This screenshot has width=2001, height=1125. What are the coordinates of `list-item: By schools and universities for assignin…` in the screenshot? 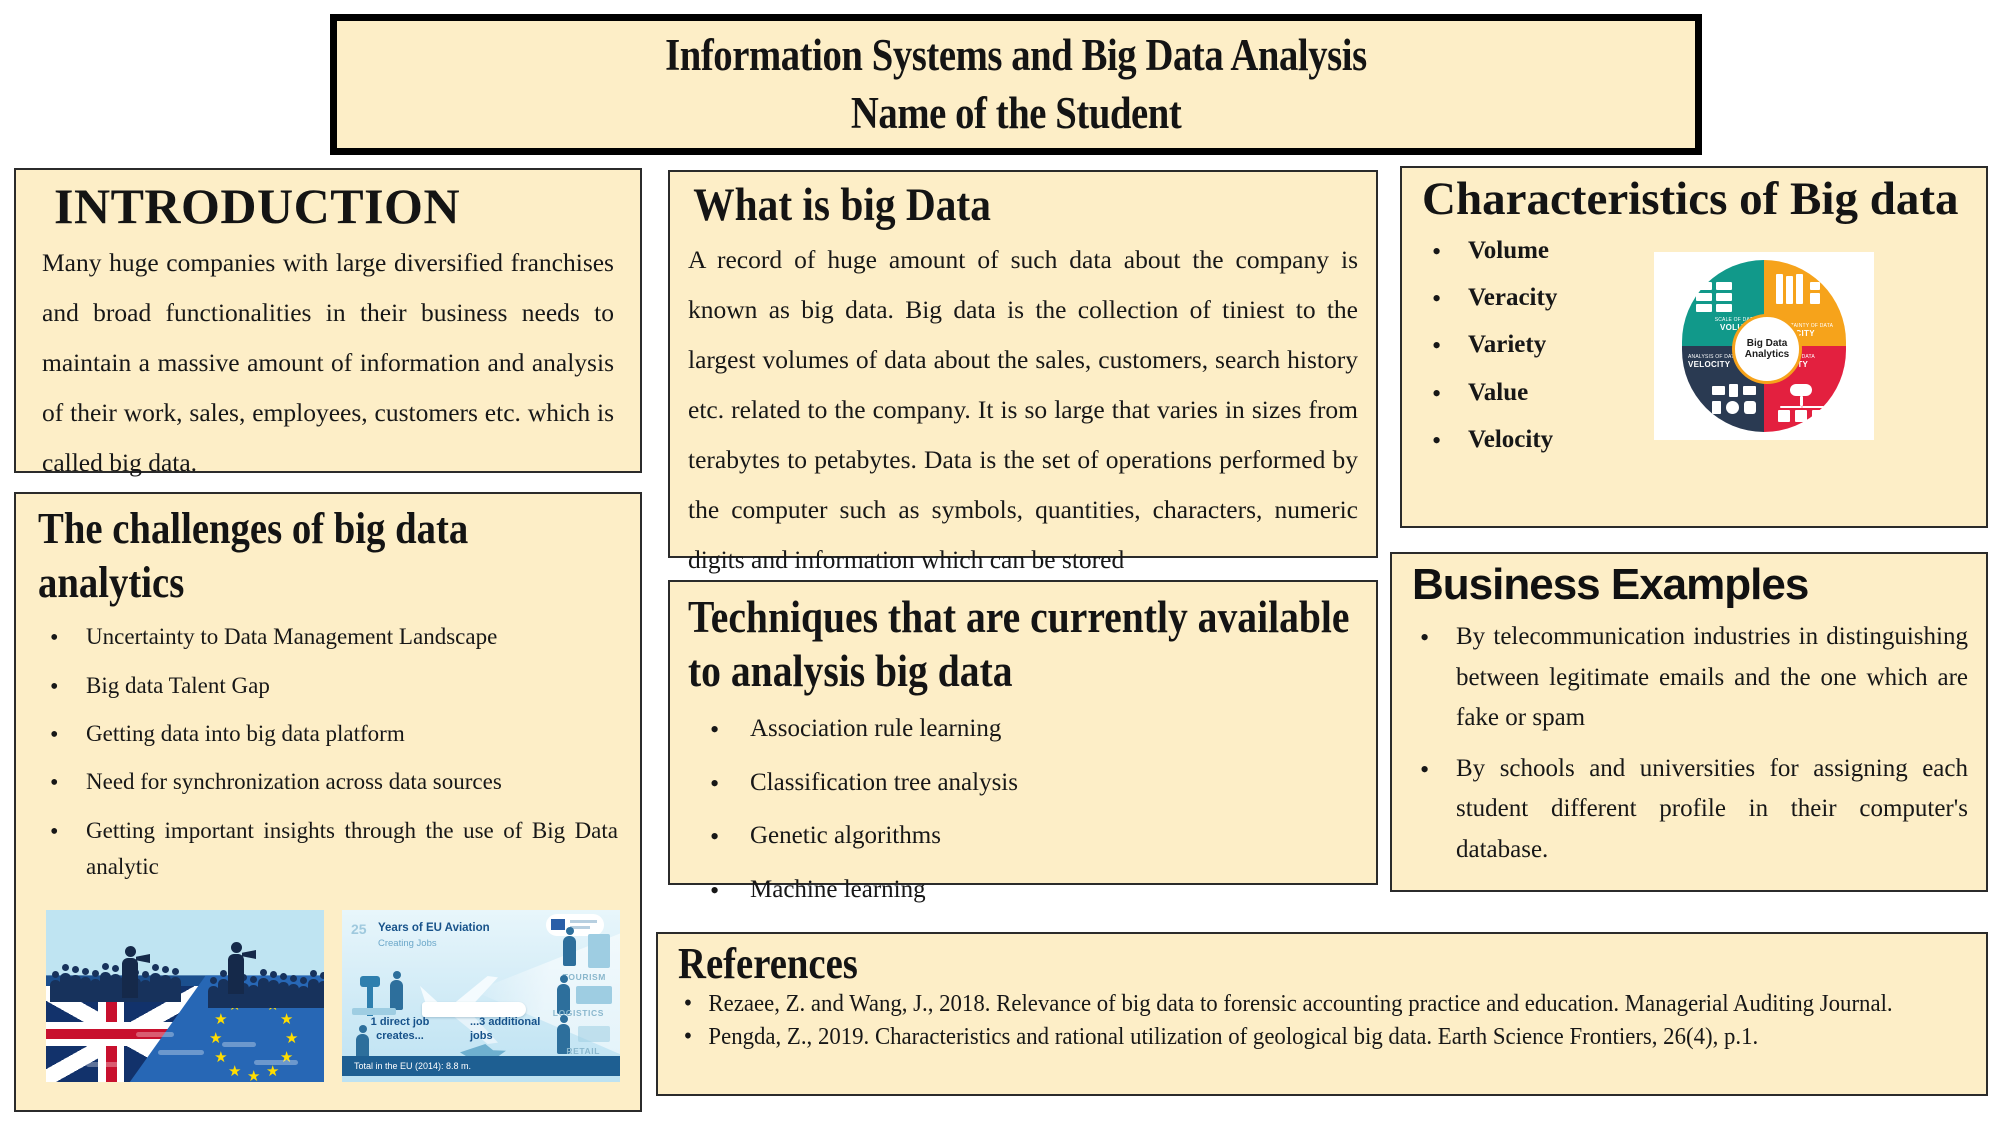 It's located at (1689, 810).